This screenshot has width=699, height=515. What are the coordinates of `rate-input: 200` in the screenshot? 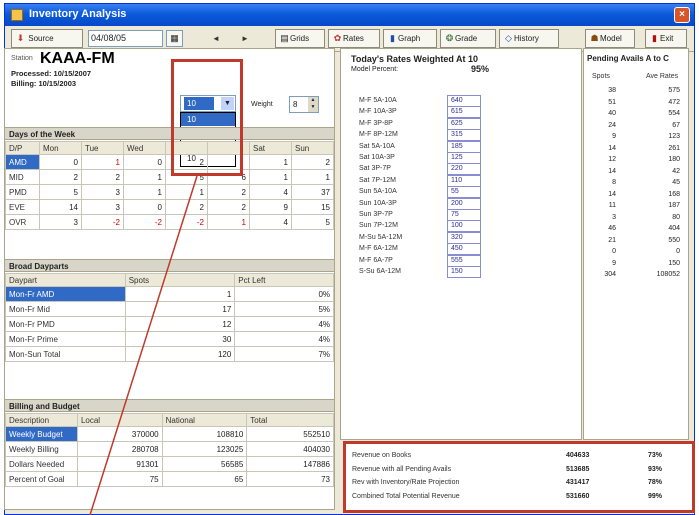 It's located at (464, 203).